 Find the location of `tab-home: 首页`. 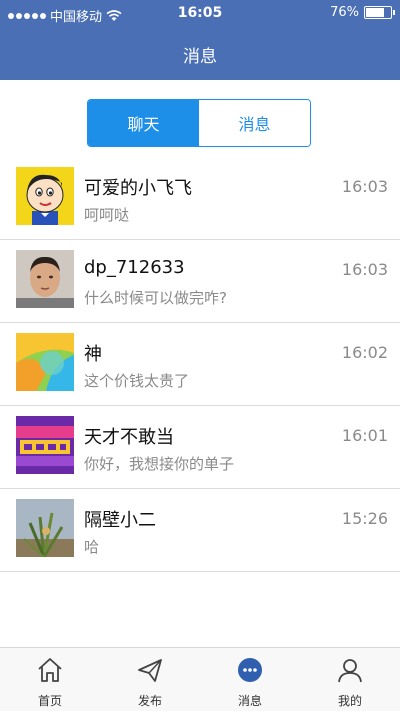

tab-home: 首页 is located at coordinates (50, 679).